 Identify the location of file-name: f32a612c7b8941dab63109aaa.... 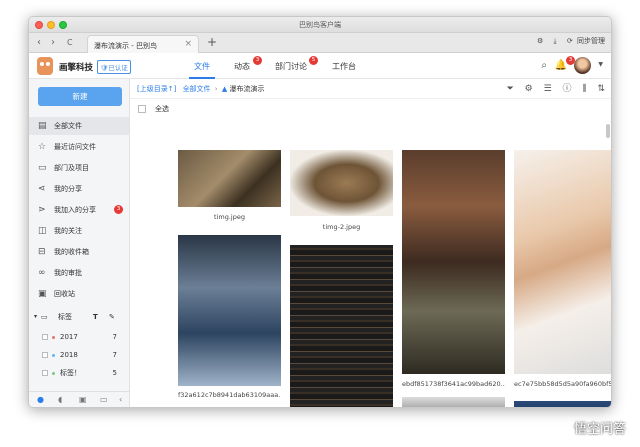
(229, 395).